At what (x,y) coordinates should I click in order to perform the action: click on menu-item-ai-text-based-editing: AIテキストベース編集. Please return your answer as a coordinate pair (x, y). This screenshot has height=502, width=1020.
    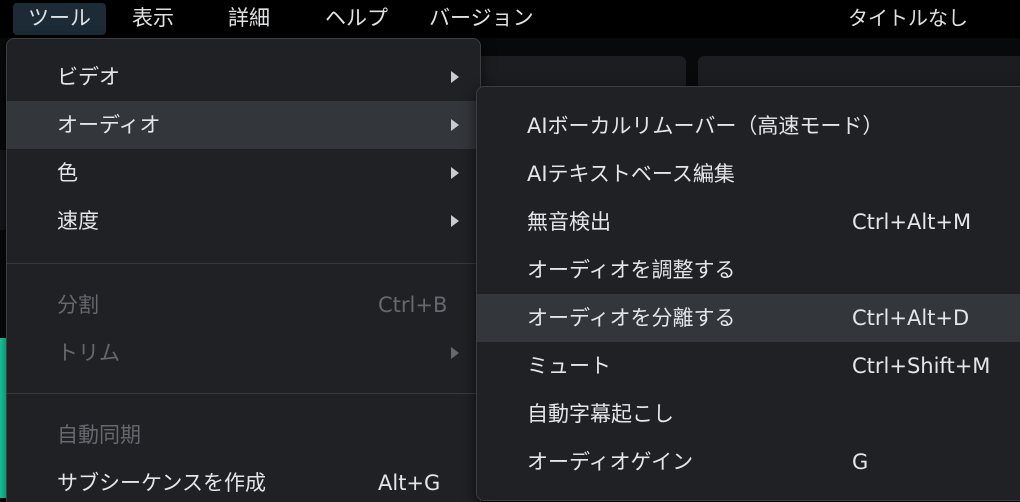
    Looking at the image, I should click on (748, 174).